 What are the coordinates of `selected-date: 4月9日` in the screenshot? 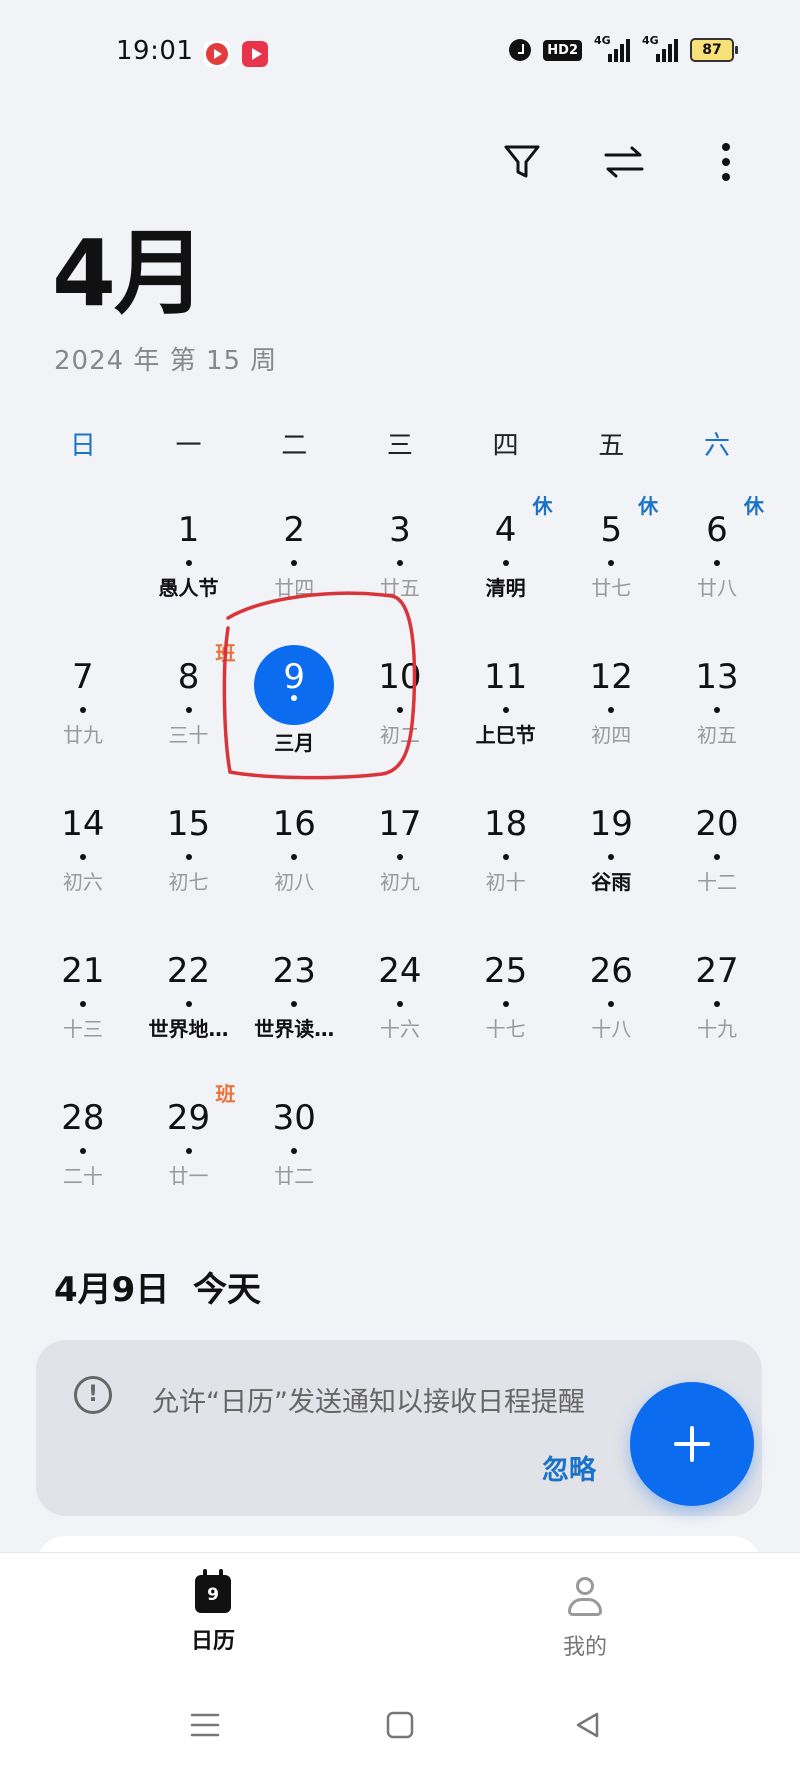 It's located at (112, 1290).